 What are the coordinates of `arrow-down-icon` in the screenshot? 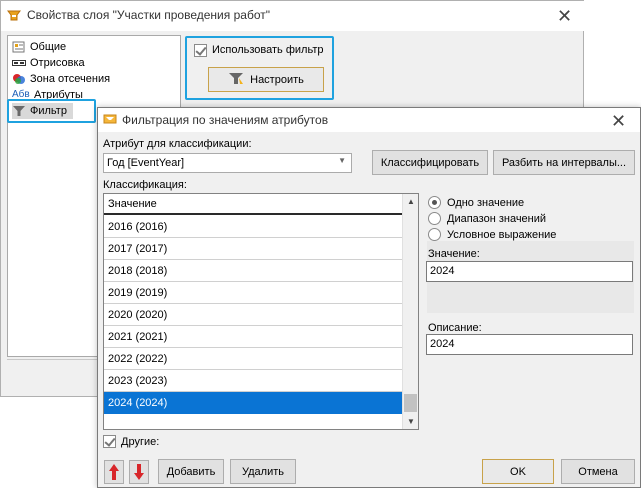 It's located at (139, 472).